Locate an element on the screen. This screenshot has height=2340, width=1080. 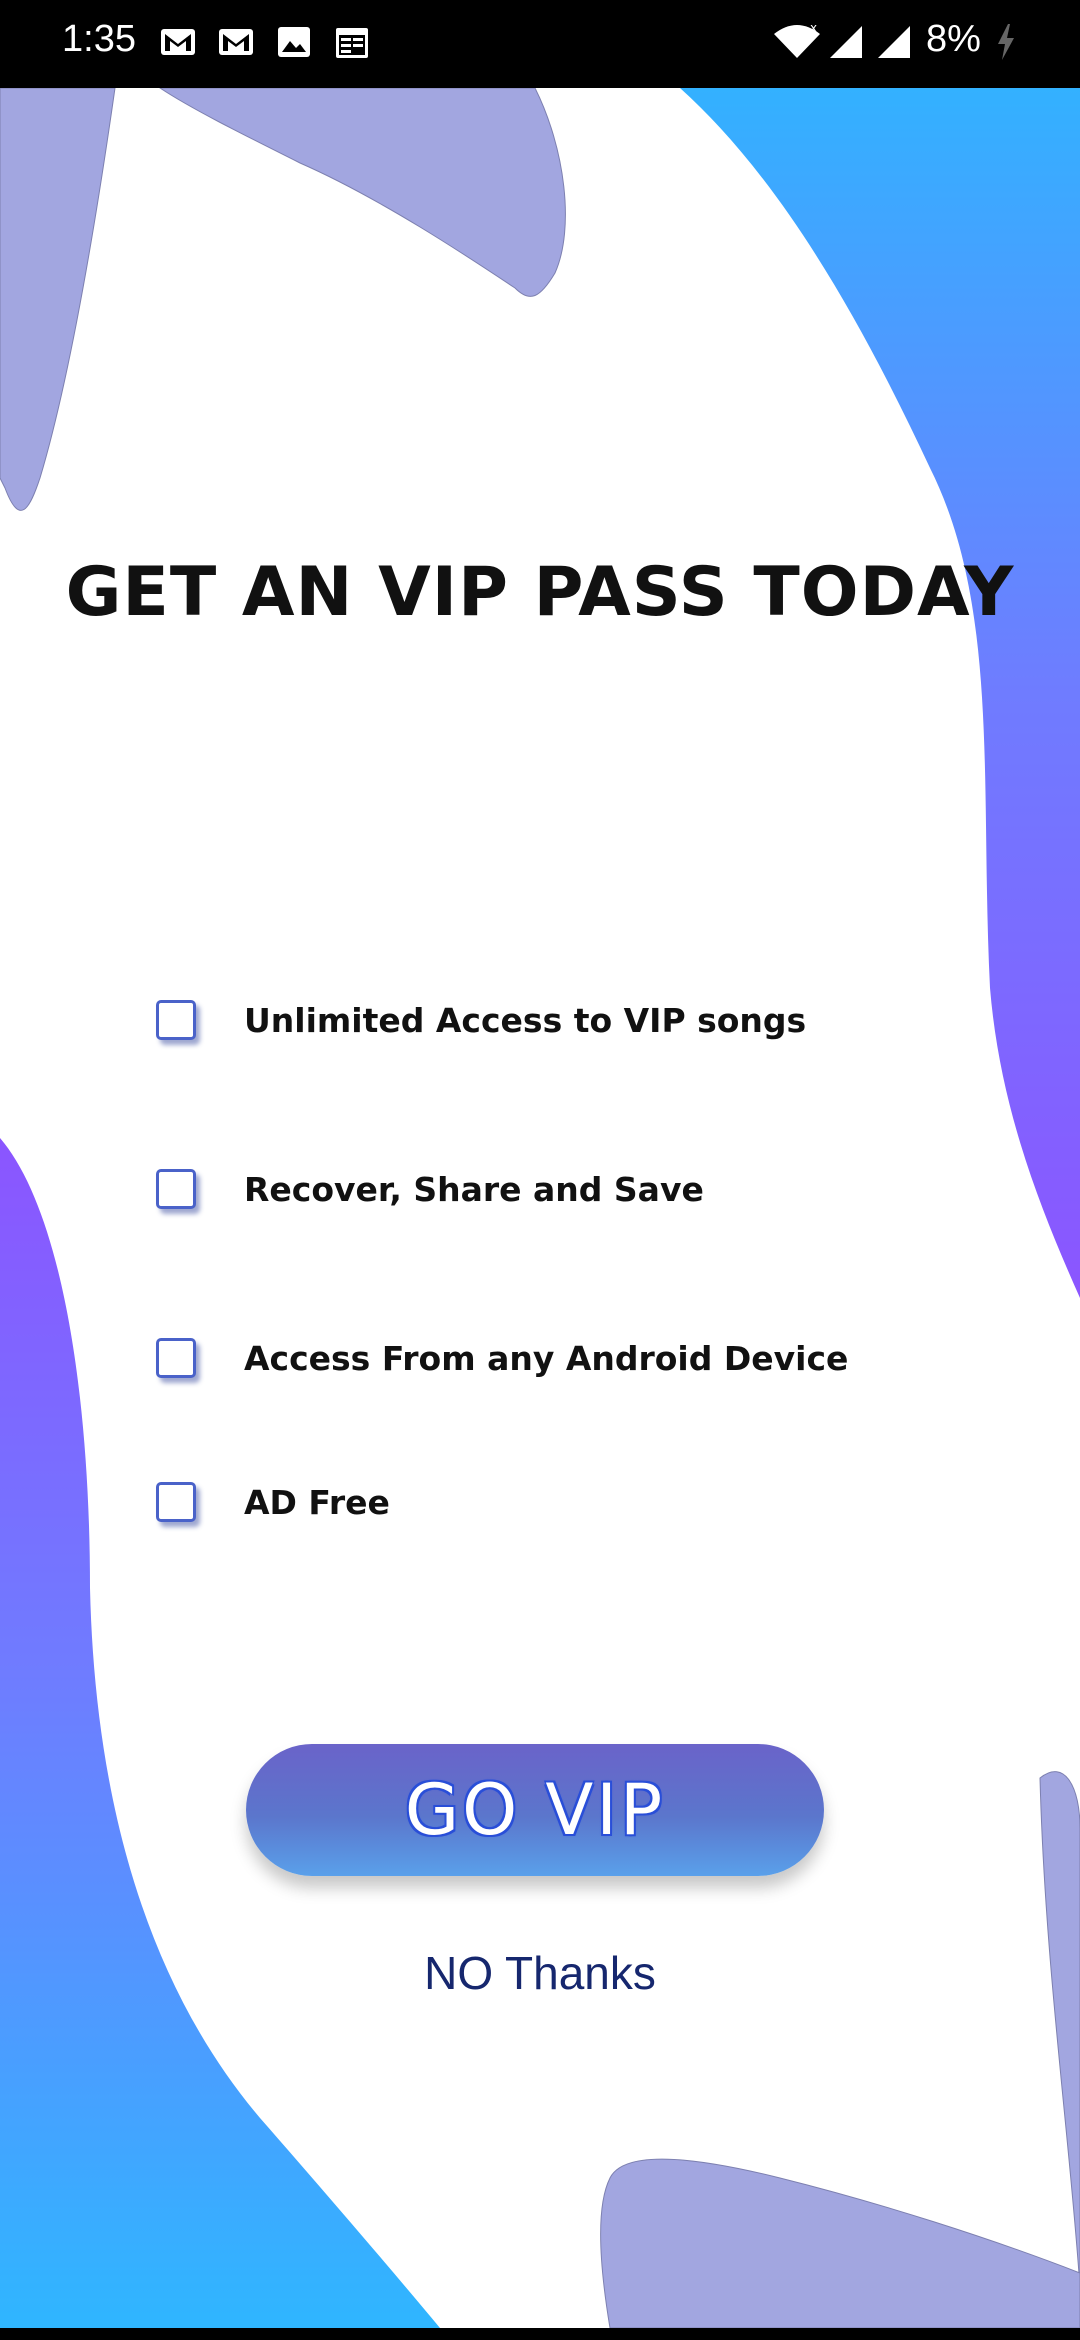
battery-percent: 8% is located at coordinates (953, 39).